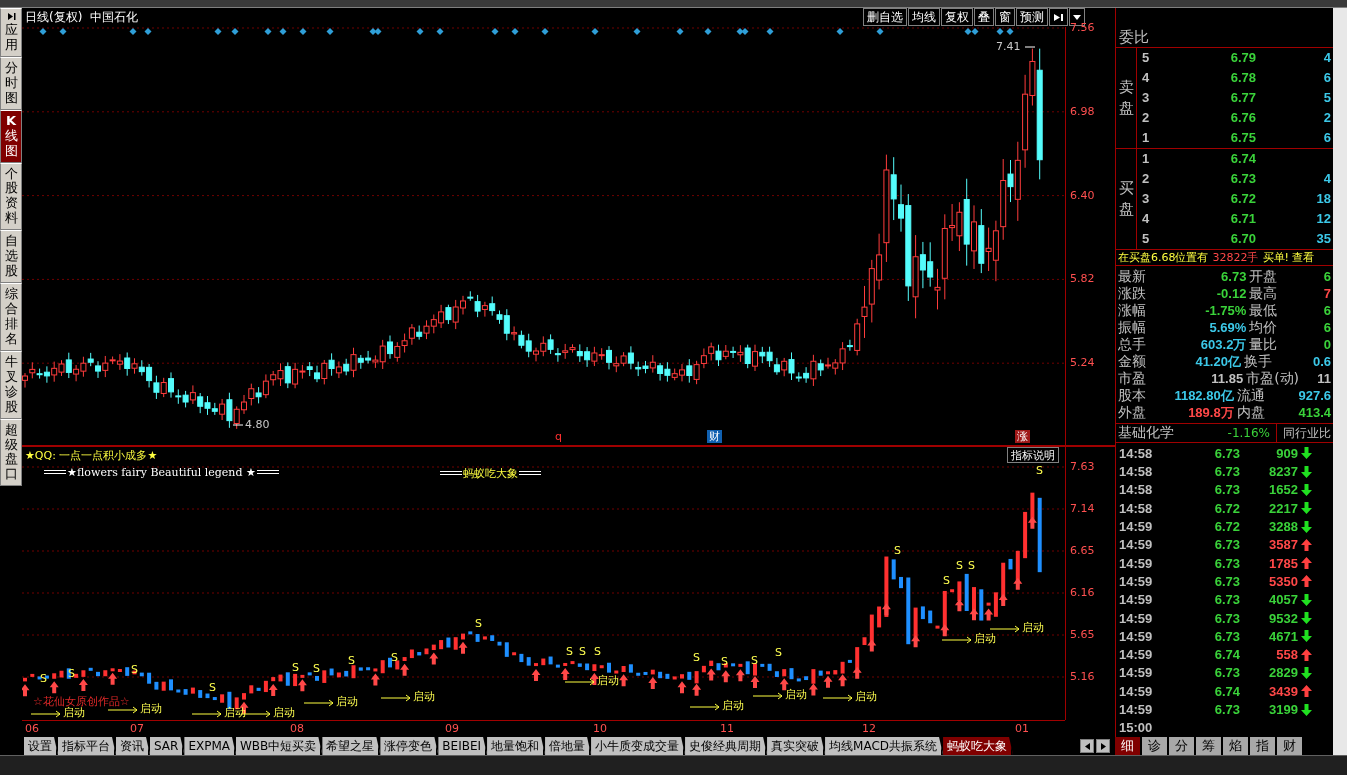 Image resolution: width=1347 pixels, height=775 pixels. What do you see at coordinates (87, 746) in the screenshot?
I see `indicator-tab: 指标平台` at bounding box center [87, 746].